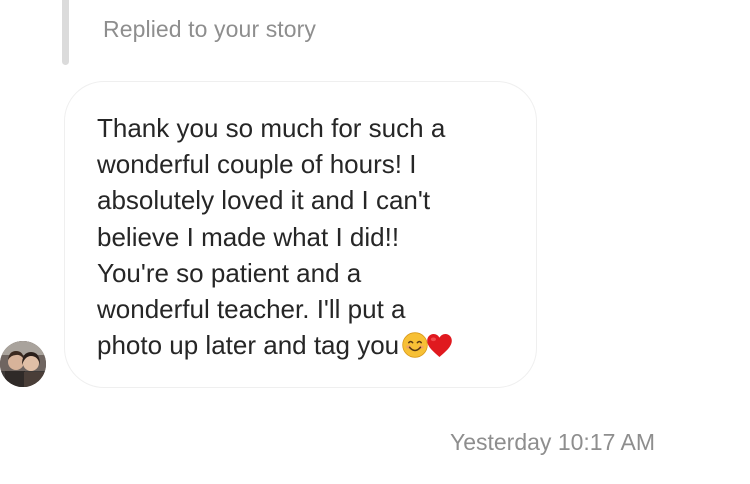 This screenshot has width=750, height=484. What do you see at coordinates (439, 345) in the screenshot?
I see `red-heart-icon` at bounding box center [439, 345].